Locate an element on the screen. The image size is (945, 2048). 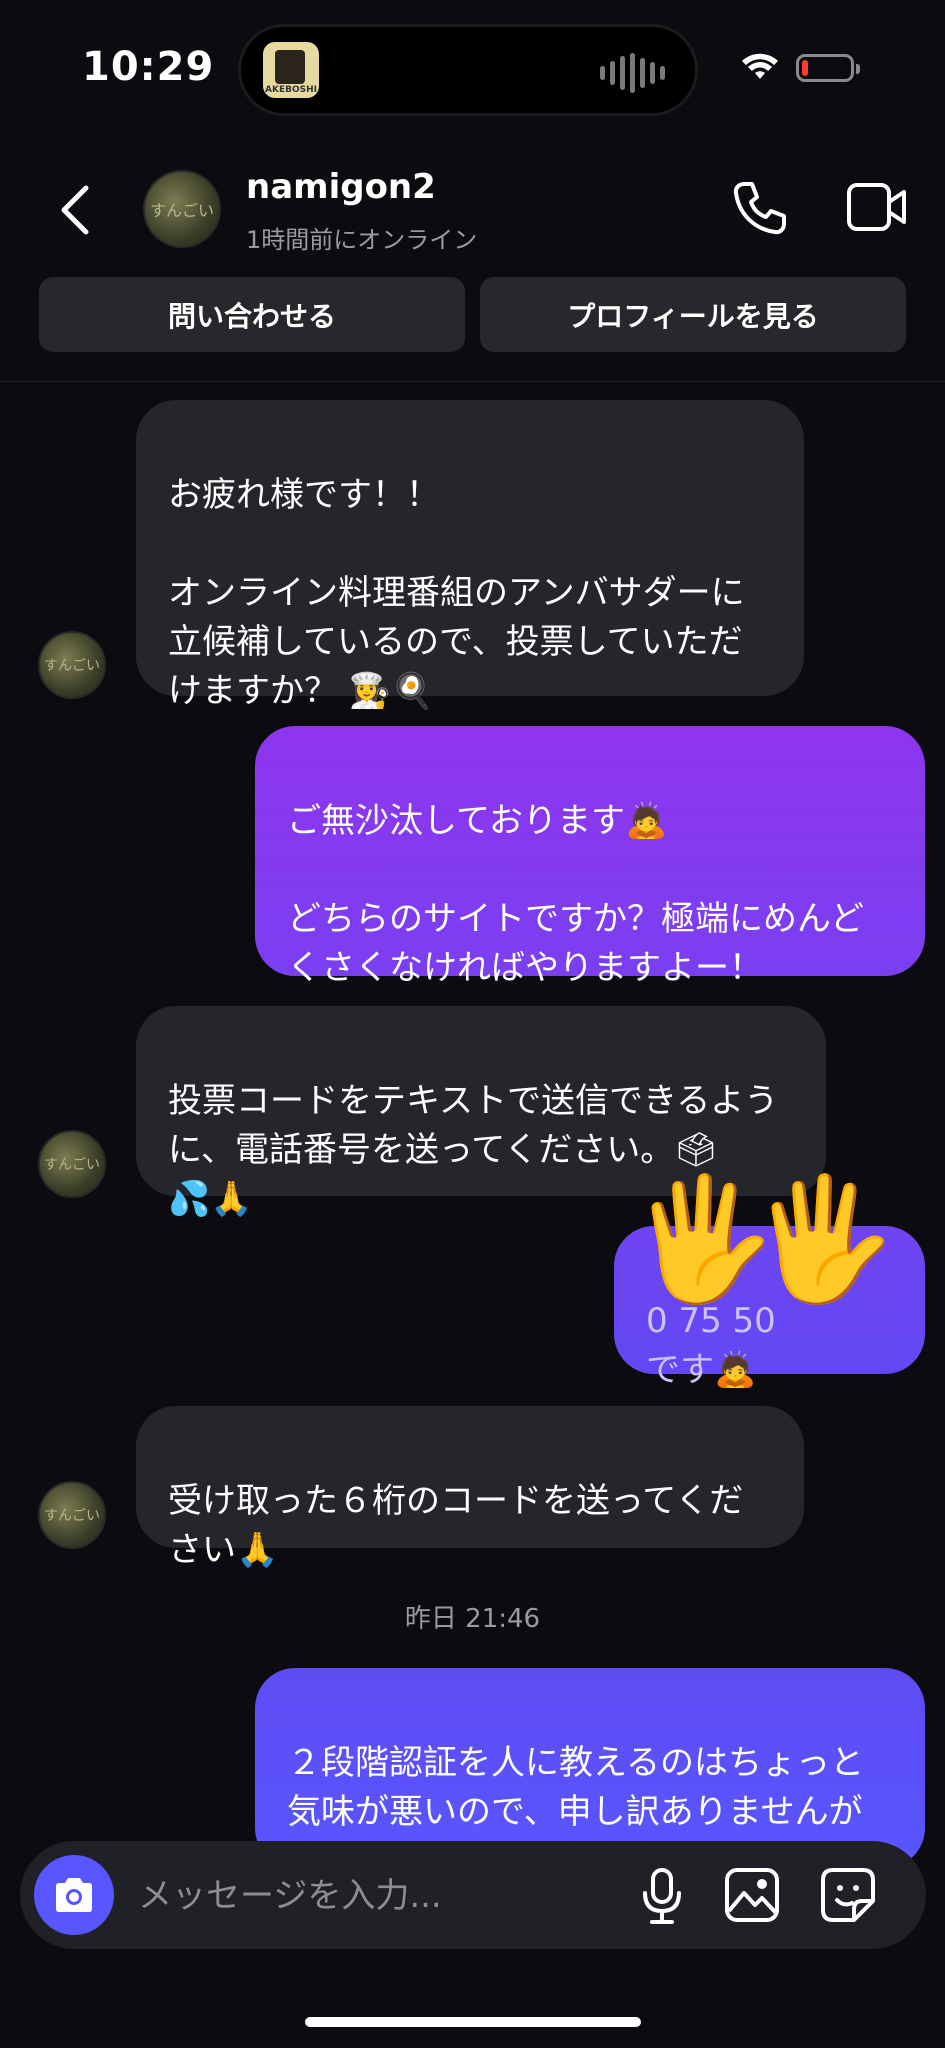
back-chevron-icon is located at coordinates (77, 210).